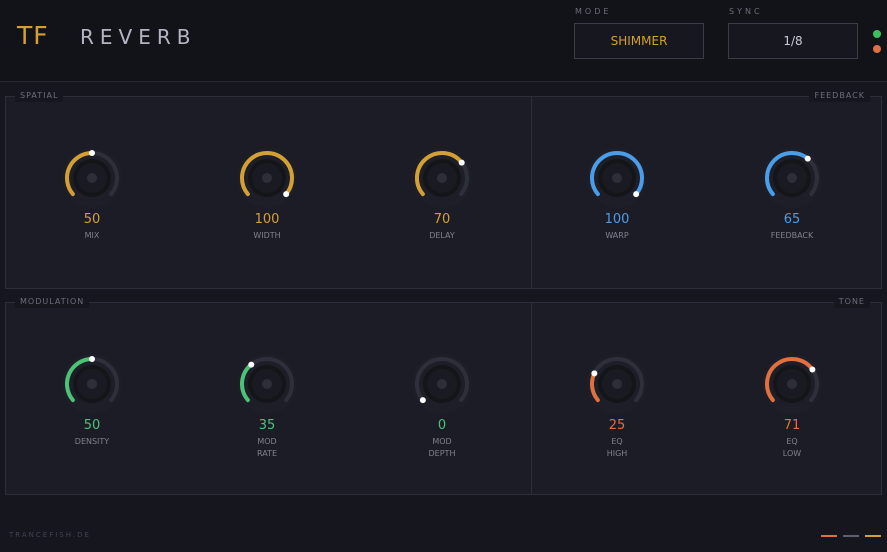 Image resolution: width=887 pixels, height=552 pixels. I want to click on knob-value-feedback: 65, so click(792, 219).